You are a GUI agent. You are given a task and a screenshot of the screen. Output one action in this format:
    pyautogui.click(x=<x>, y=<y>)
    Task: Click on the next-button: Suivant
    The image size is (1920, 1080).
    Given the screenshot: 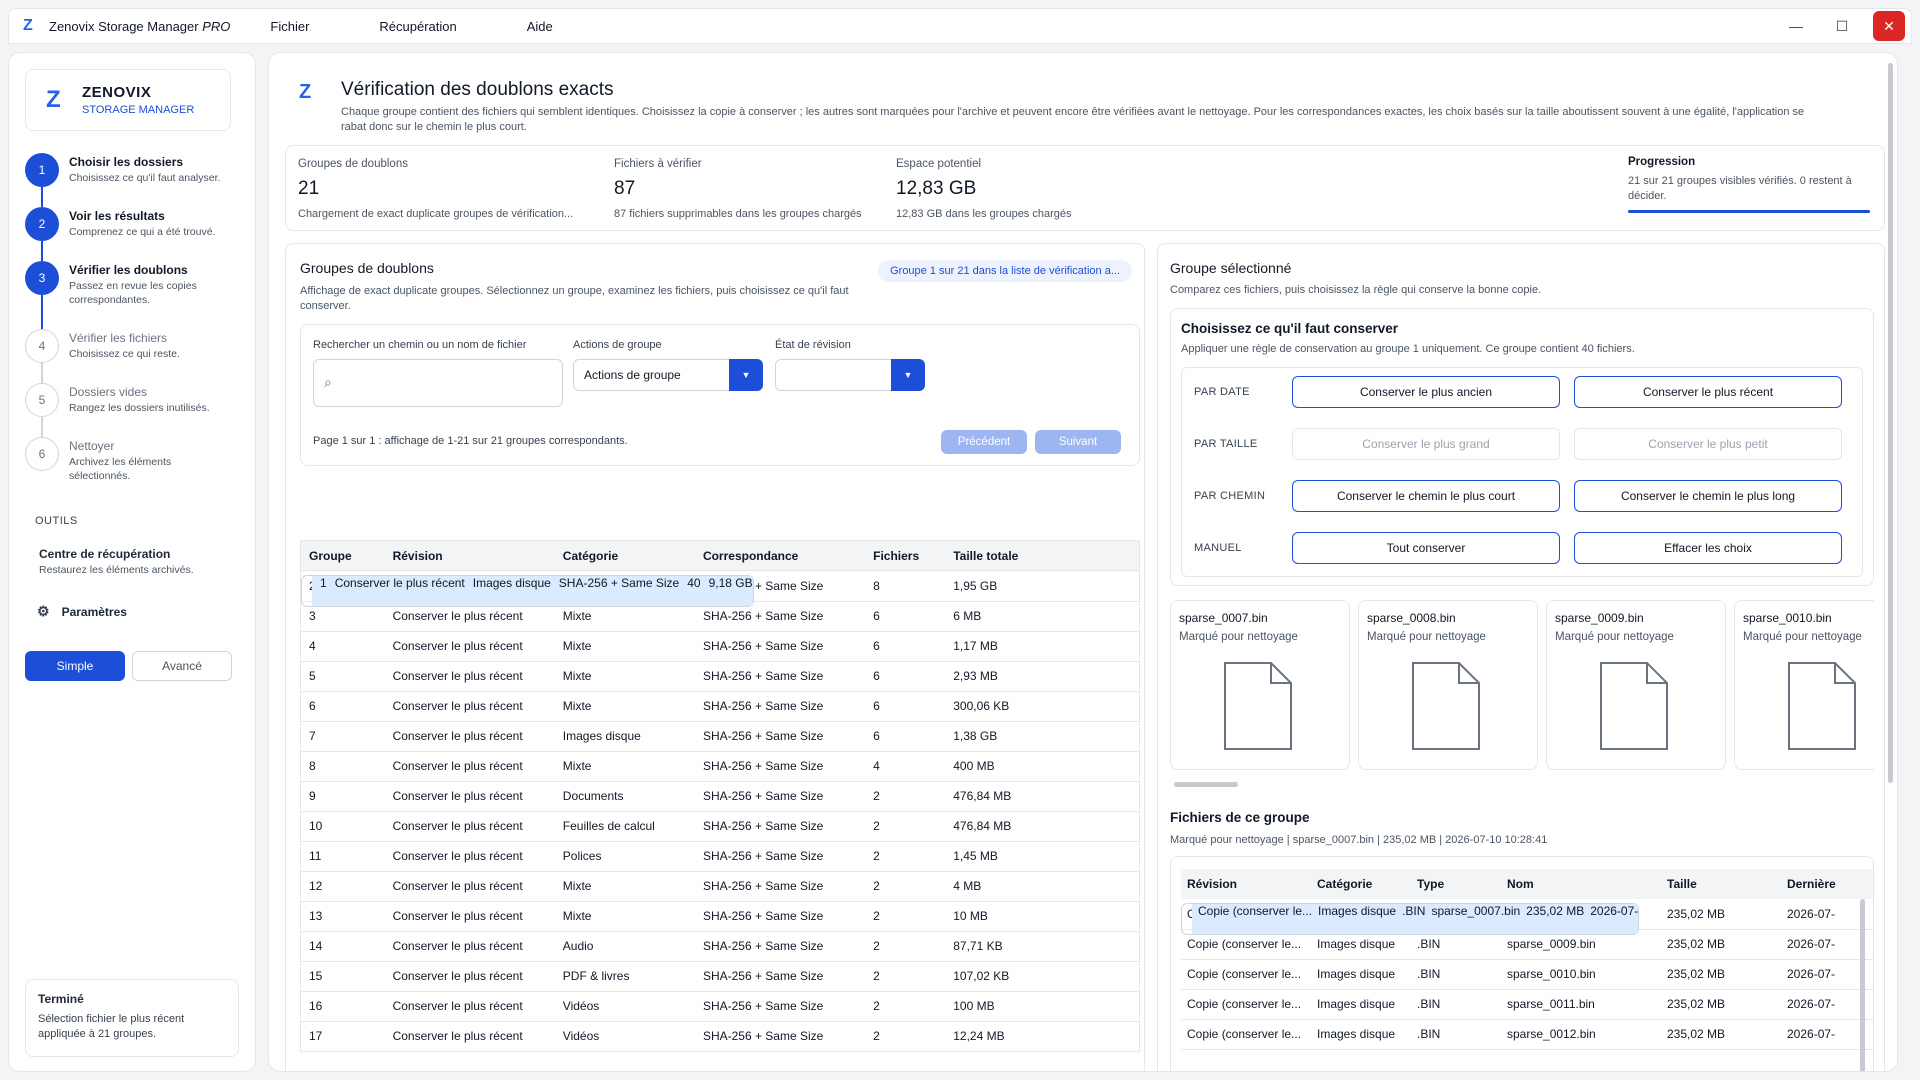 What is the action you would take?
    pyautogui.click(x=1078, y=442)
    